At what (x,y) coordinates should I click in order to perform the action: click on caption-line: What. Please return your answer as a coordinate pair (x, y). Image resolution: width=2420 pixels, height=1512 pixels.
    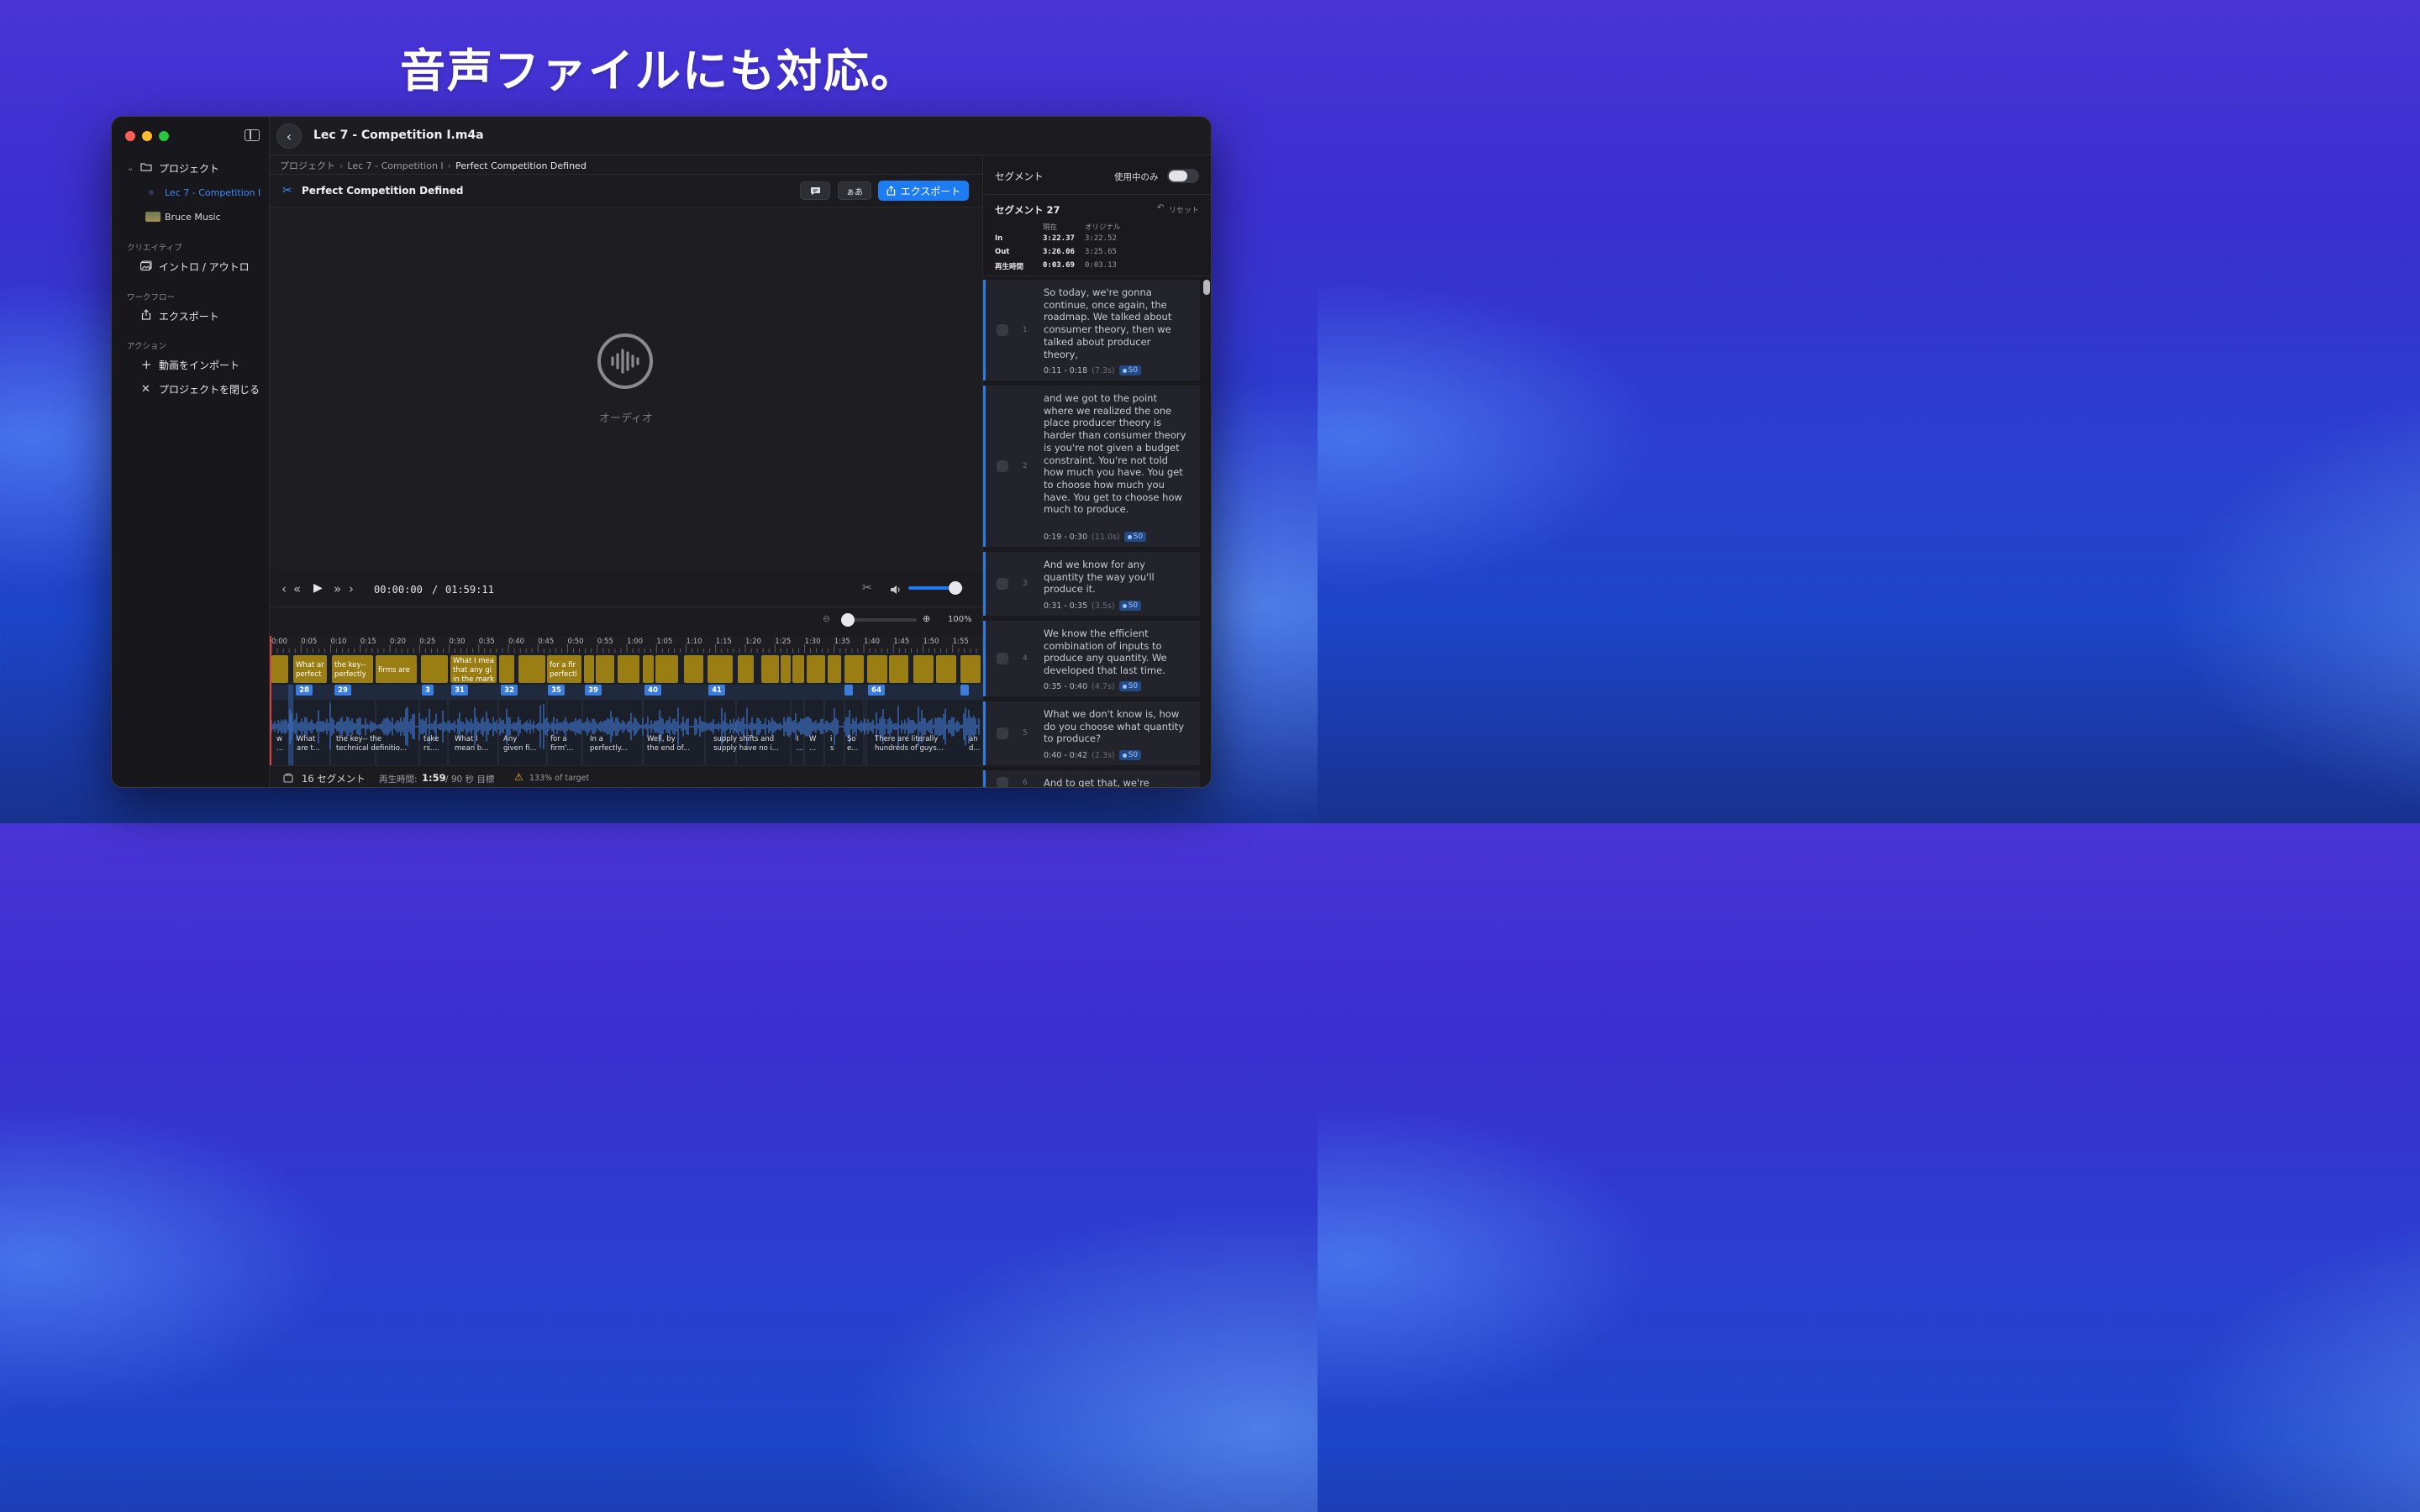
    Looking at the image, I should click on (306, 739).